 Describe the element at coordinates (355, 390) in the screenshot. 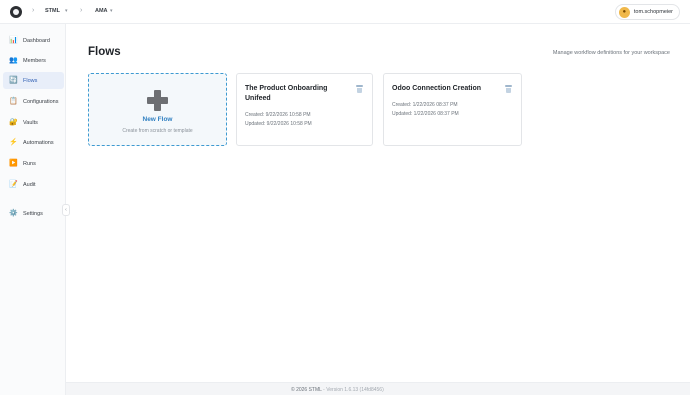

I see `footer-version: Version 1.6.13 (14fd8456)` at that location.